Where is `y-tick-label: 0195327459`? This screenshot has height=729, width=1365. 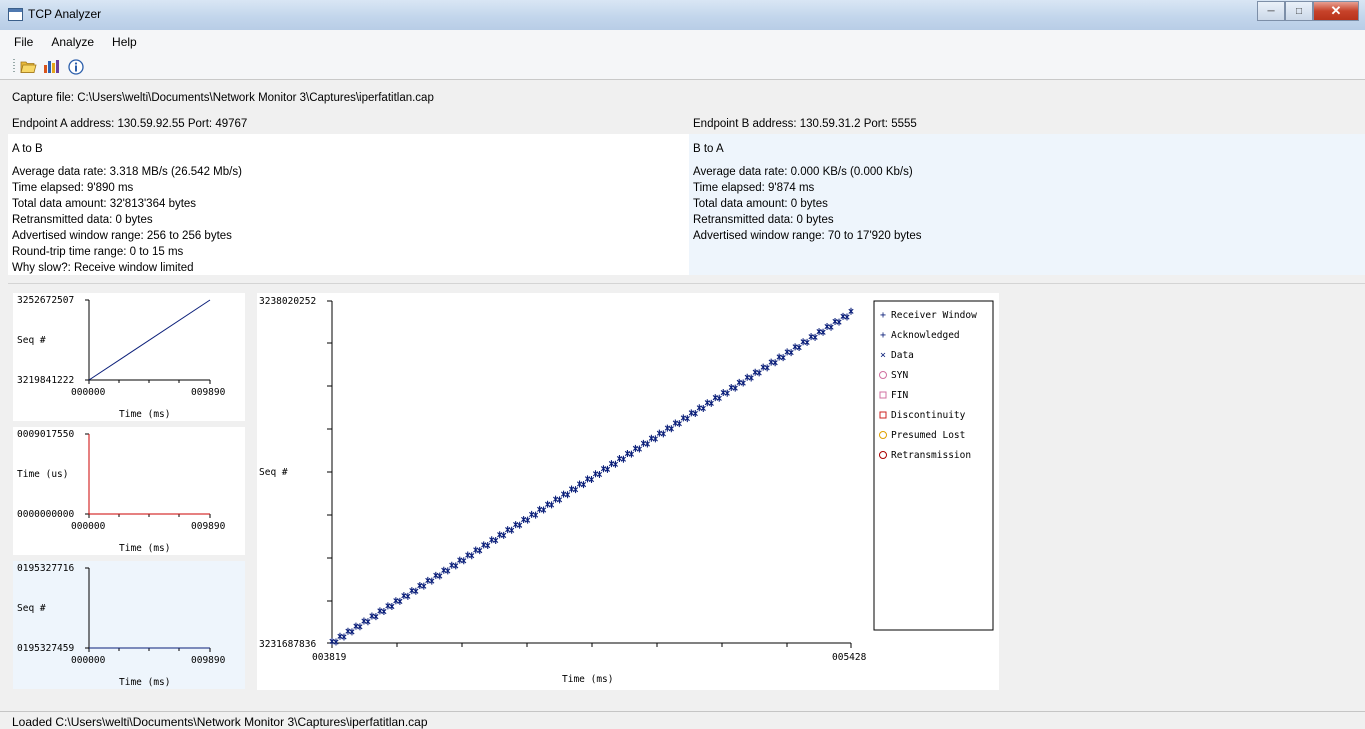 y-tick-label: 0195327459 is located at coordinates (45, 648).